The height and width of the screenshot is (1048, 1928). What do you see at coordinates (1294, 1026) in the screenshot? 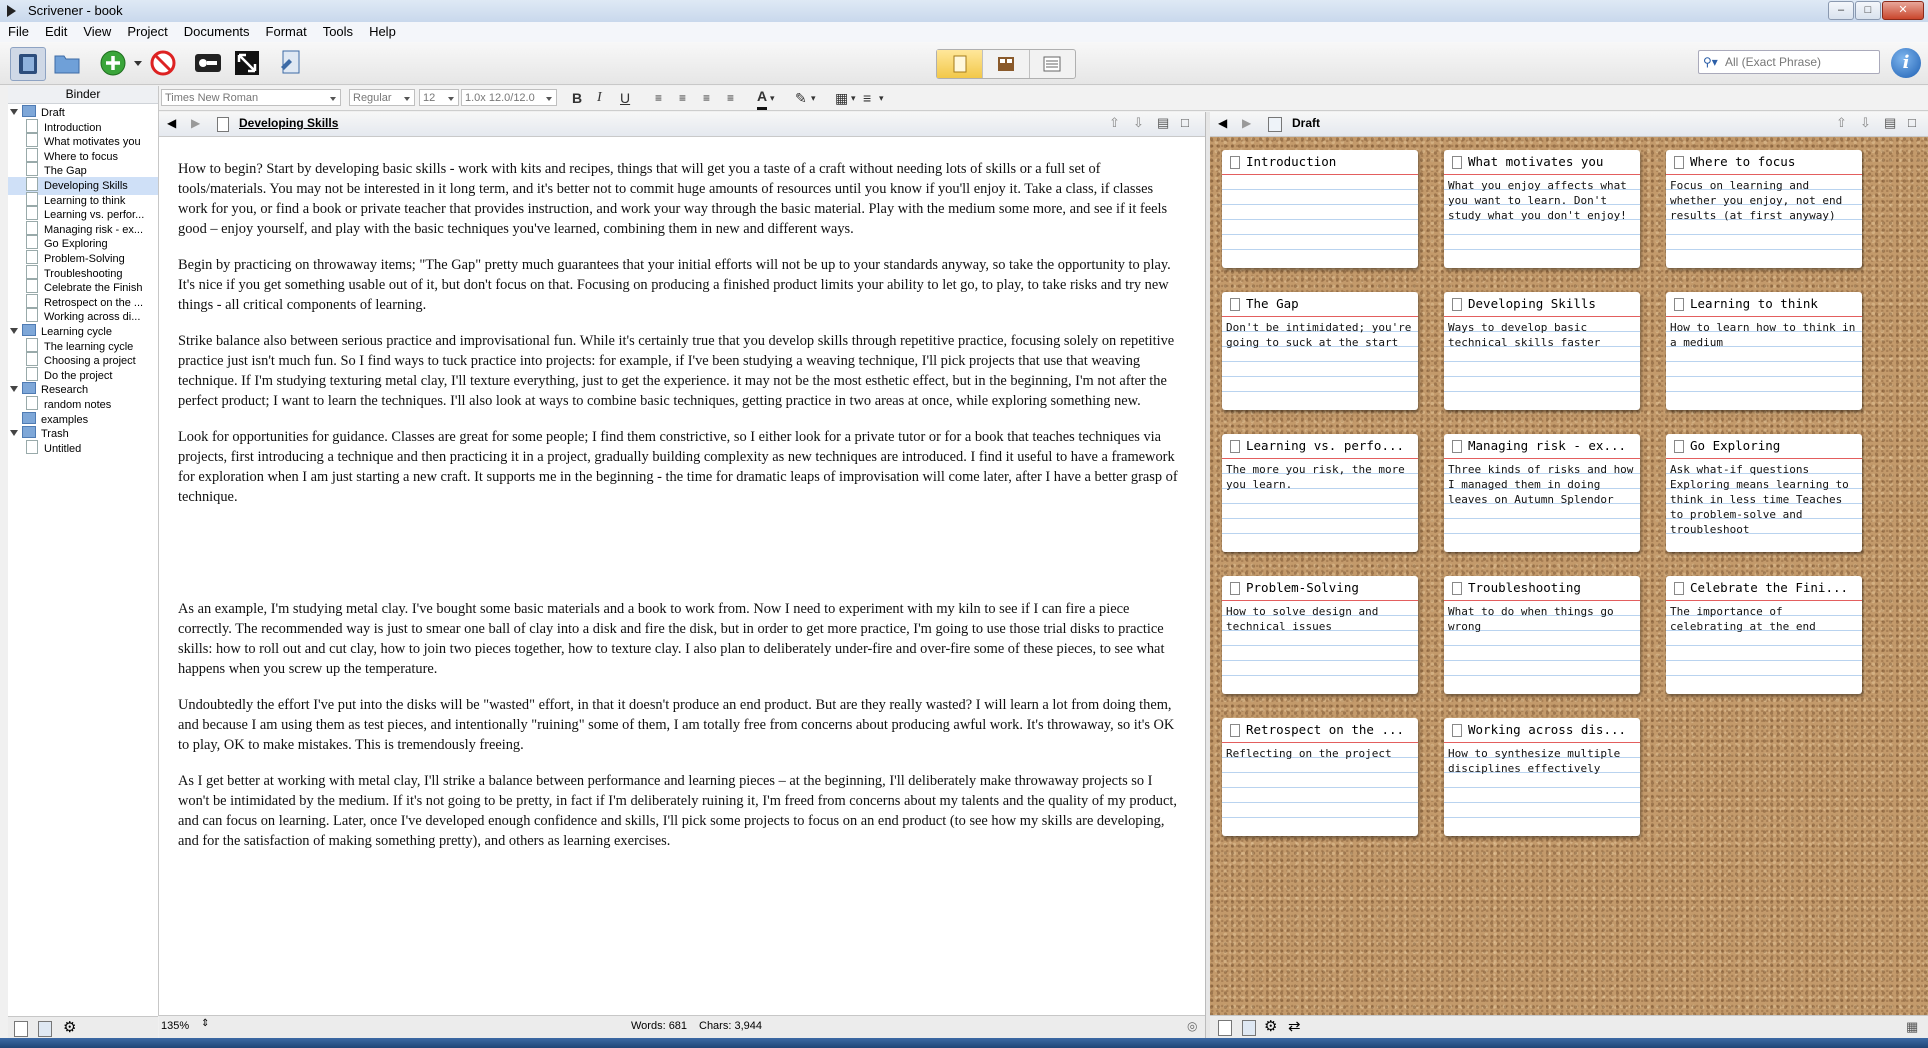
I see `swap-icon: ⇄` at bounding box center [1294, 1026].